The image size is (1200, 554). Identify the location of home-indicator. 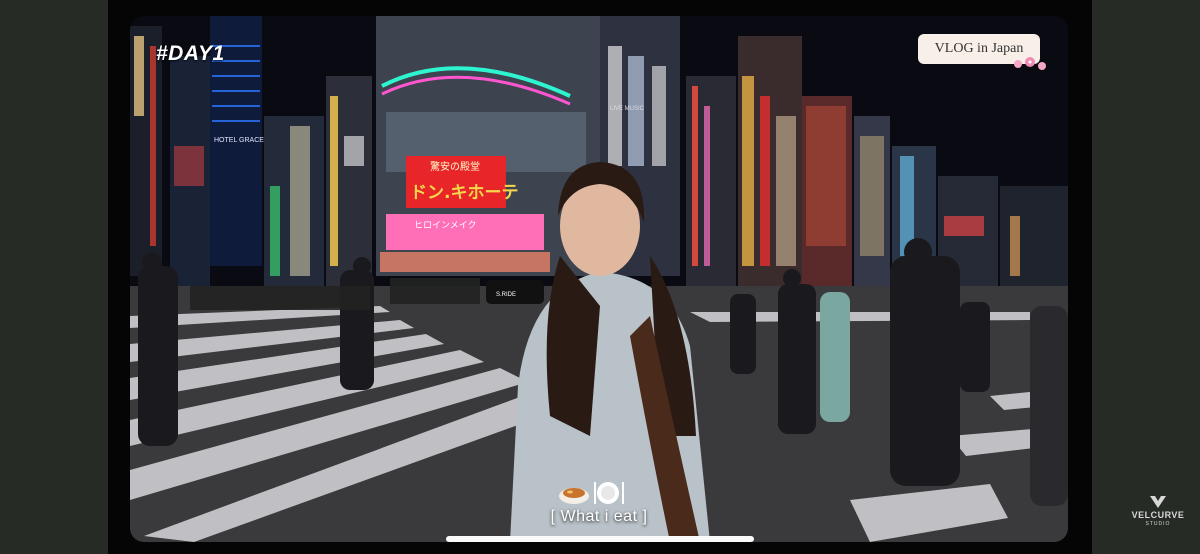
(600, 539).